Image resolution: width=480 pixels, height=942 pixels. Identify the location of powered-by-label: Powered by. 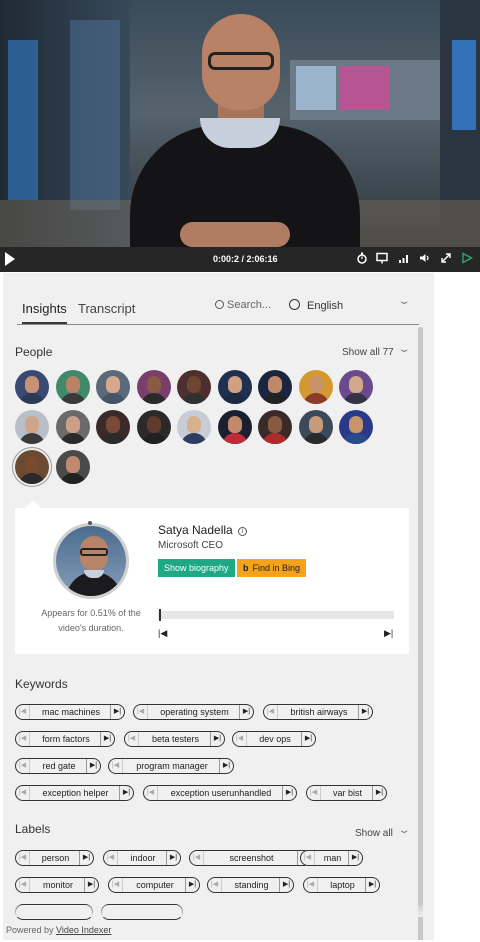
(30, 930).